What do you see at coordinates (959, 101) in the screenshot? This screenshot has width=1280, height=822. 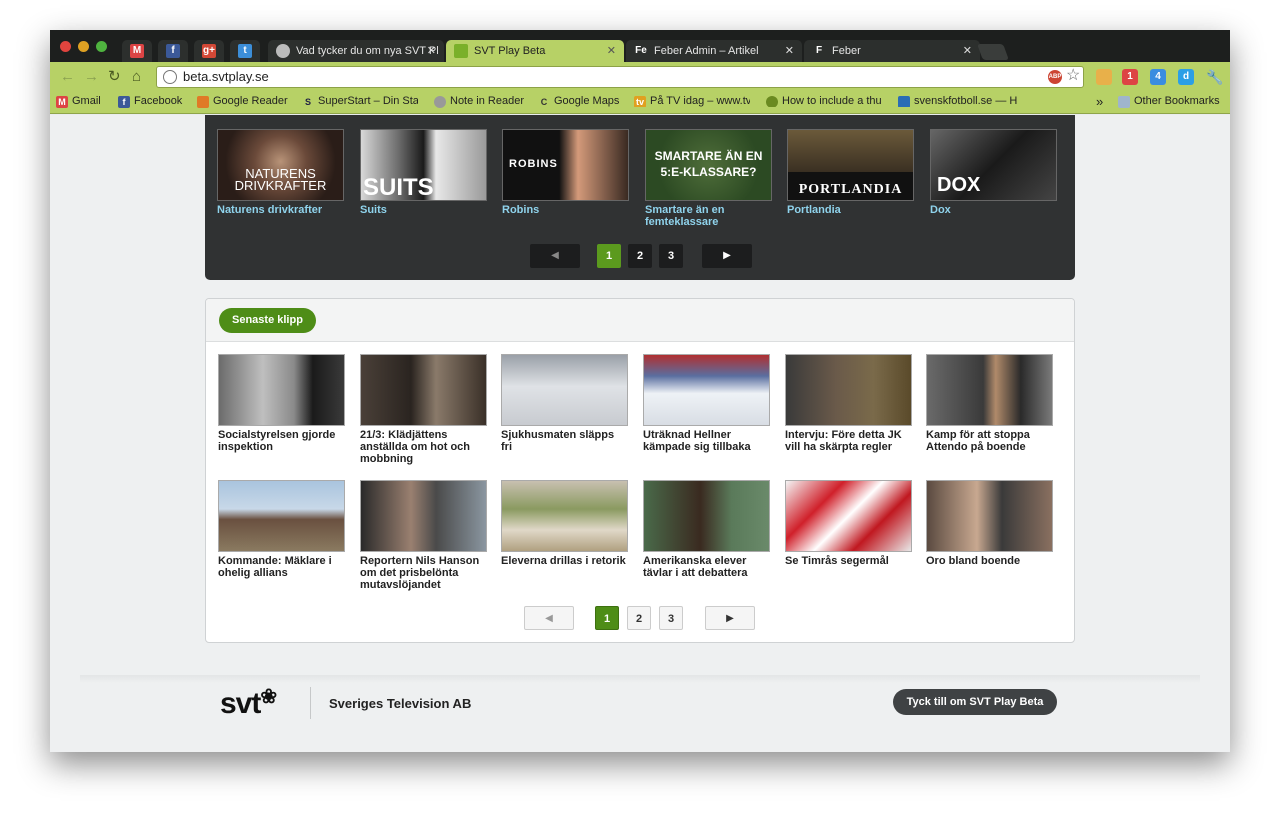 I see `bookmark-svenskfotboll: svenskfotboll.se — H` at bounding box center [959, 101].